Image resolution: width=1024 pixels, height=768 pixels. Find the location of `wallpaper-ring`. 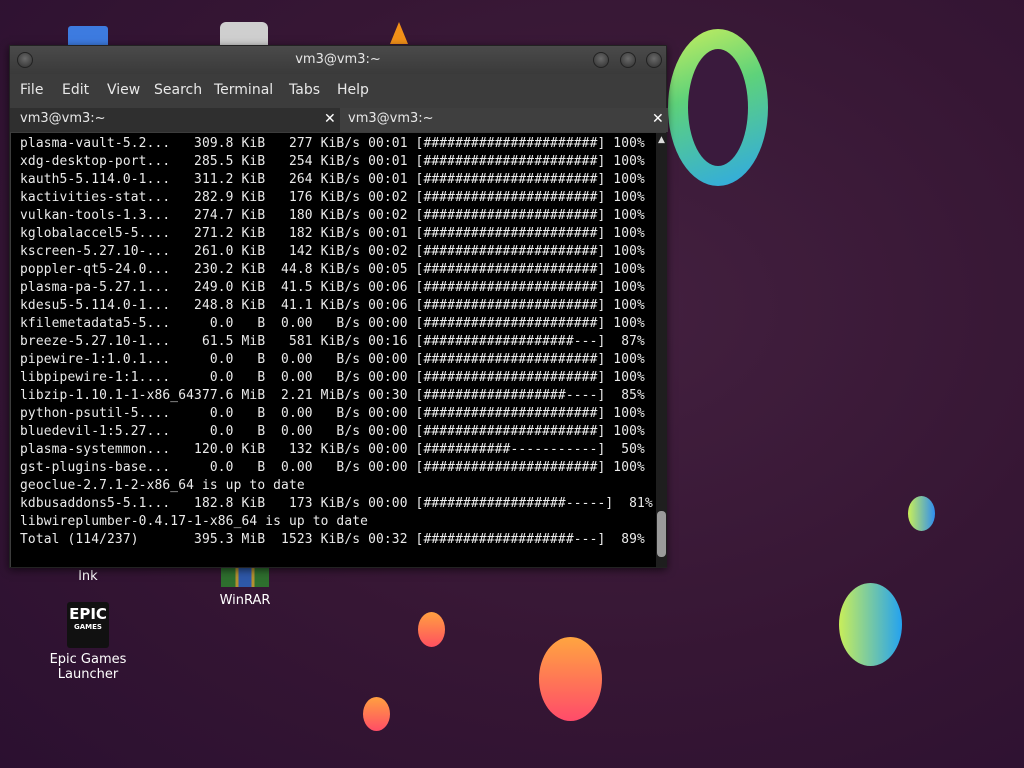

wallpaper-ring is located at coordinates (718, 107).